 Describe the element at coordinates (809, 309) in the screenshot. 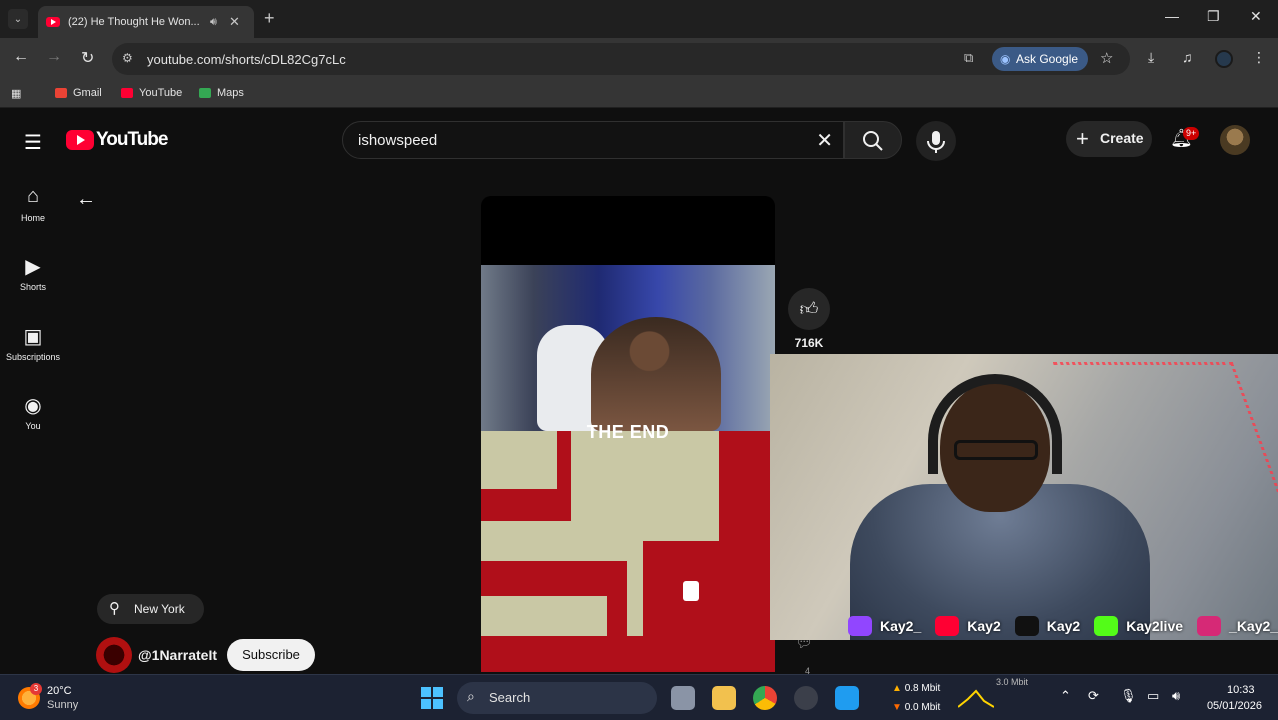

I see `like-button: 👍︎` at that location.